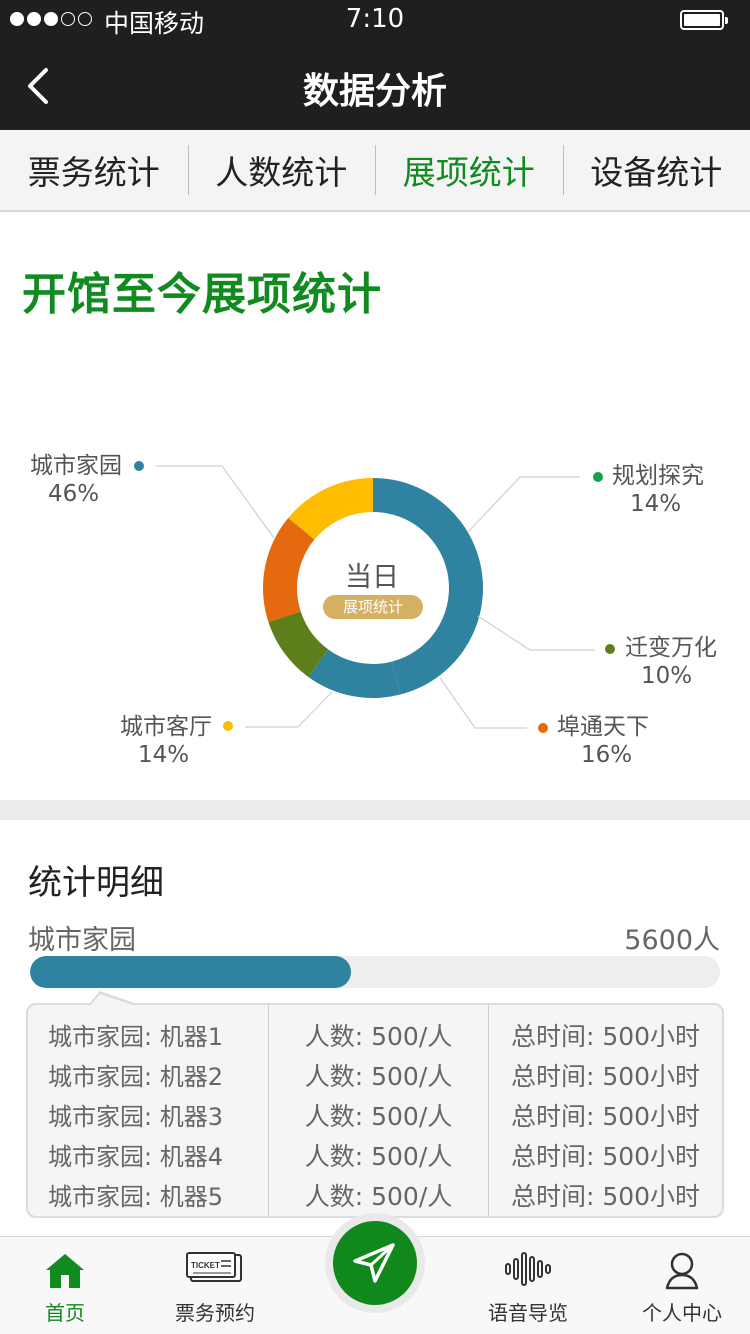 Image resolution: width=750 pixels, height=1334 pixels. What do you see at coordinates (190, 972) in the screenshot?
I see `progress-fill` at bounding box center [190, 972].